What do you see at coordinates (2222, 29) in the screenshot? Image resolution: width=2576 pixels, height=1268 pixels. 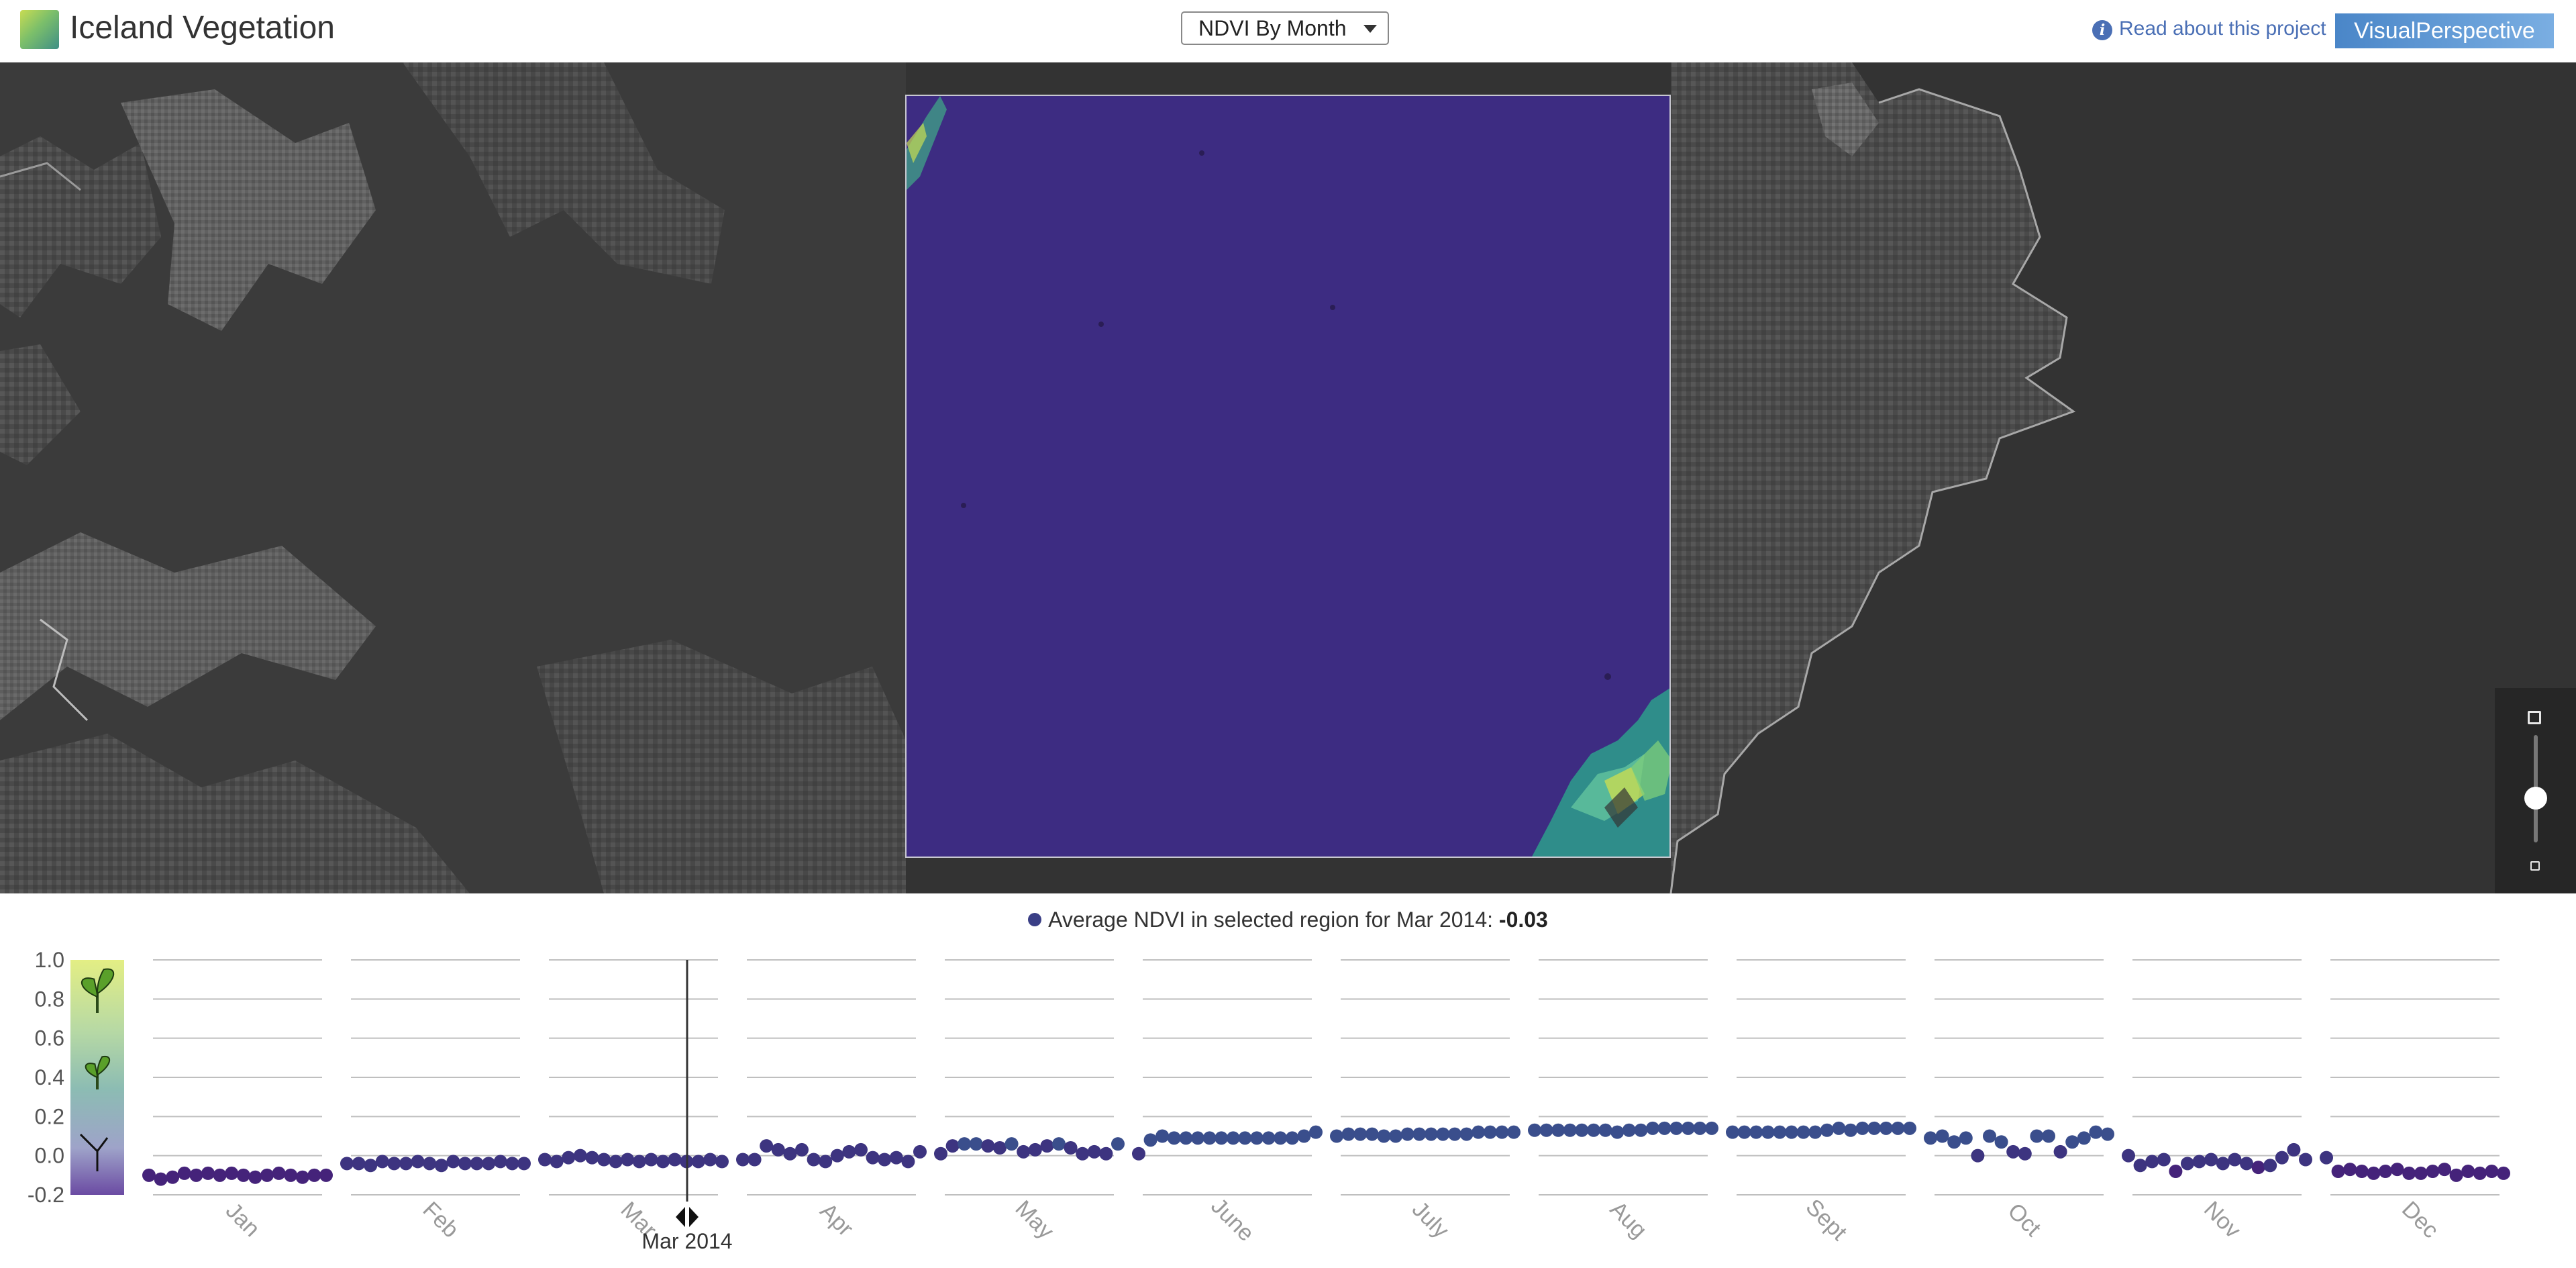 I see `read-about-link: Read about this project` at bounding box center [2222, 29].